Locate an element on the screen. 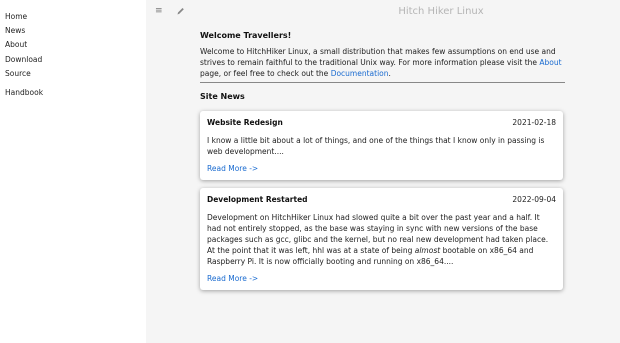 The height and width of the screenshot is (343, 620). news-card-title: Website Redesign is located at coordinates (245, 122).